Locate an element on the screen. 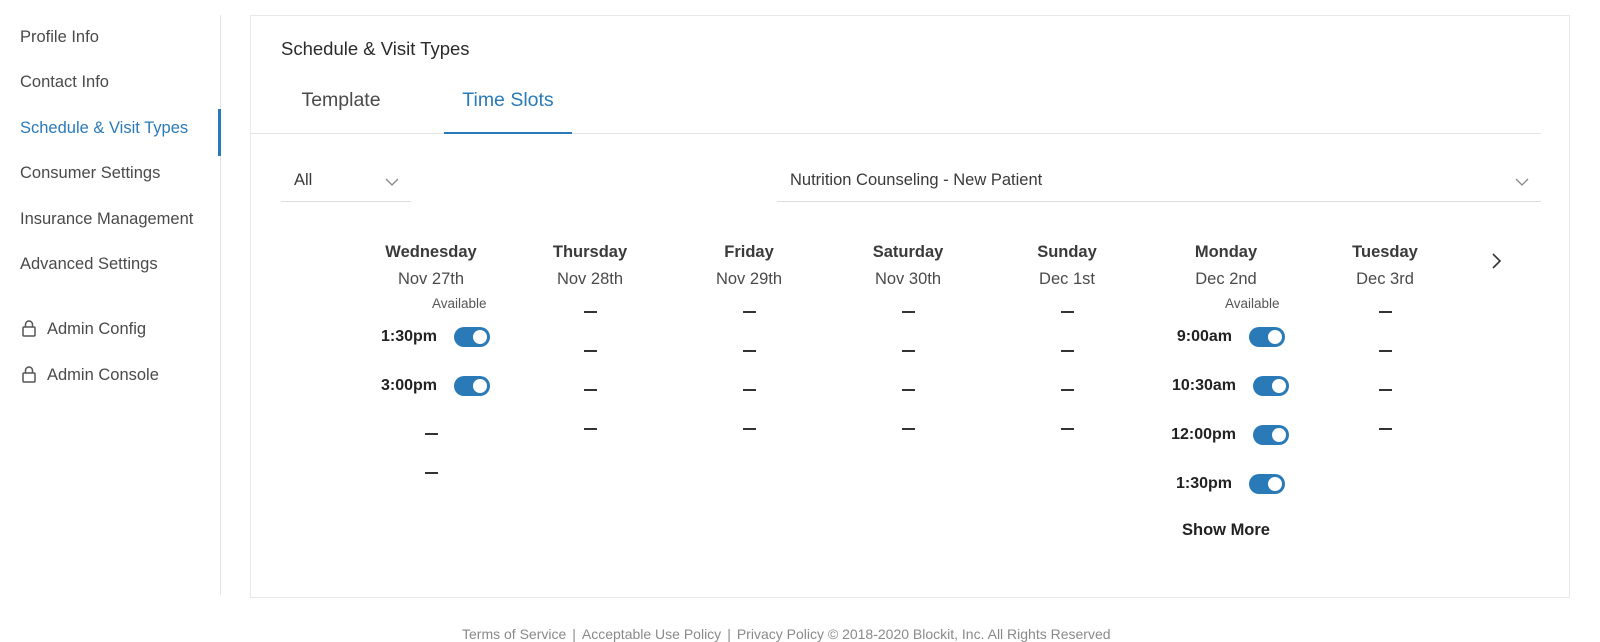 The height and width of the screenshot is (642, 1600). slot-time: 12:00pm is located at coordinates (1203, 434).